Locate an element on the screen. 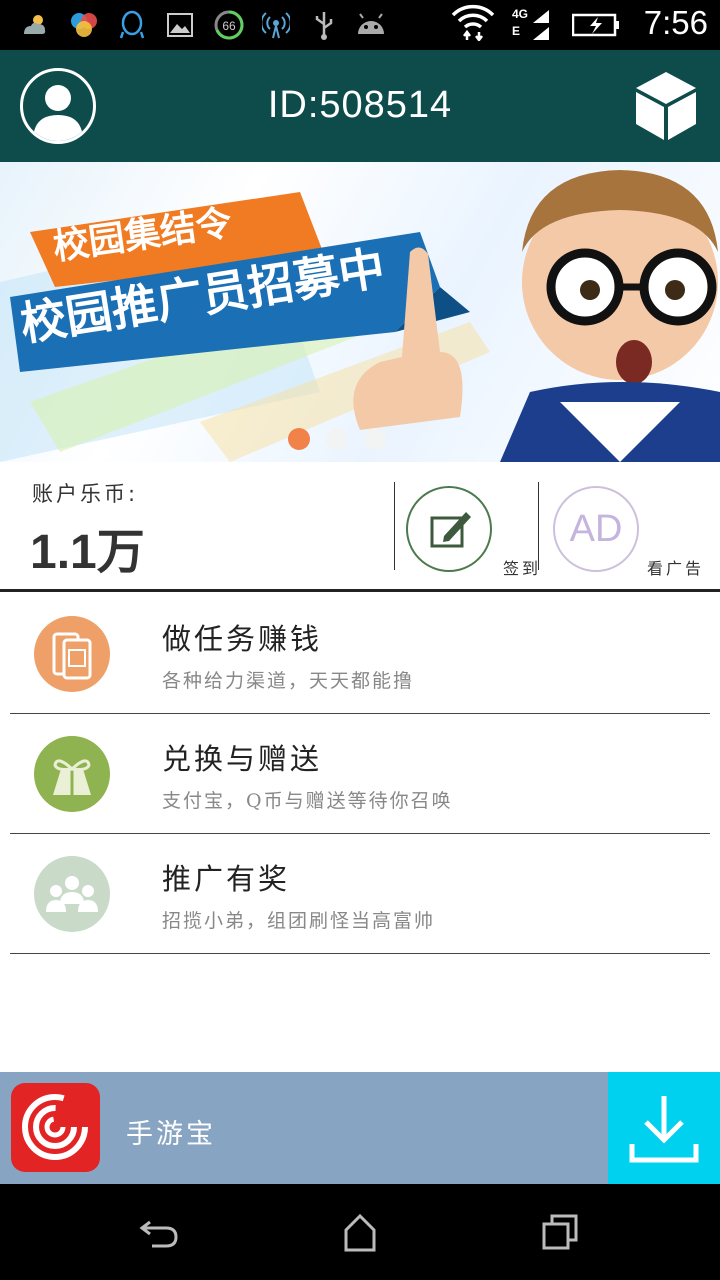 Image resolution: width=720 pixels, height=1280 pixels. svg-text: 66 is located at coordinates (229, 26).